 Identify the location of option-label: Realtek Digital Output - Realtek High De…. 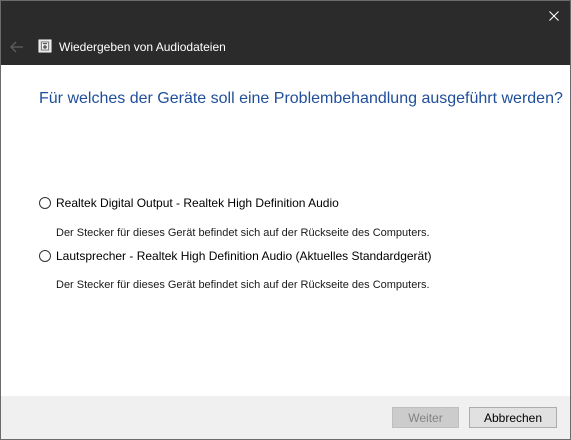
(197, 203).